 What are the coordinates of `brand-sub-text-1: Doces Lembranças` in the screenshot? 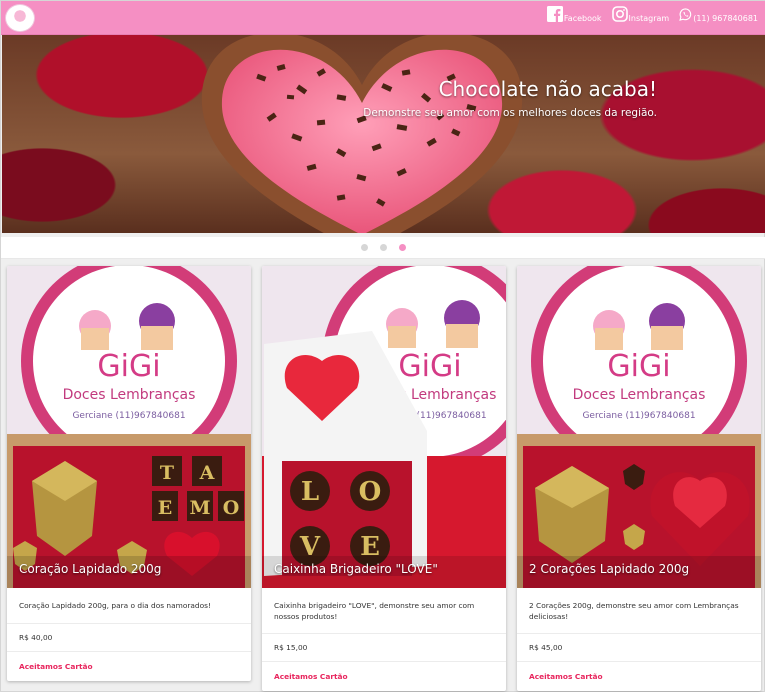 It's located at (129, 395).